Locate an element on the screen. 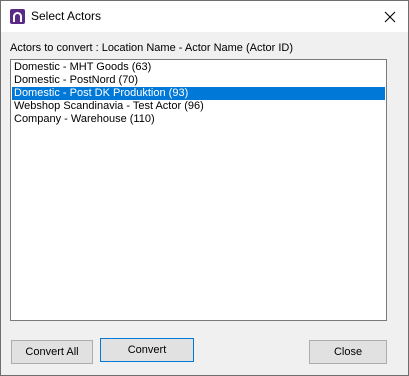  list-item-actor: Domestic - PostNord (70) is located at coordinates (198, 80).